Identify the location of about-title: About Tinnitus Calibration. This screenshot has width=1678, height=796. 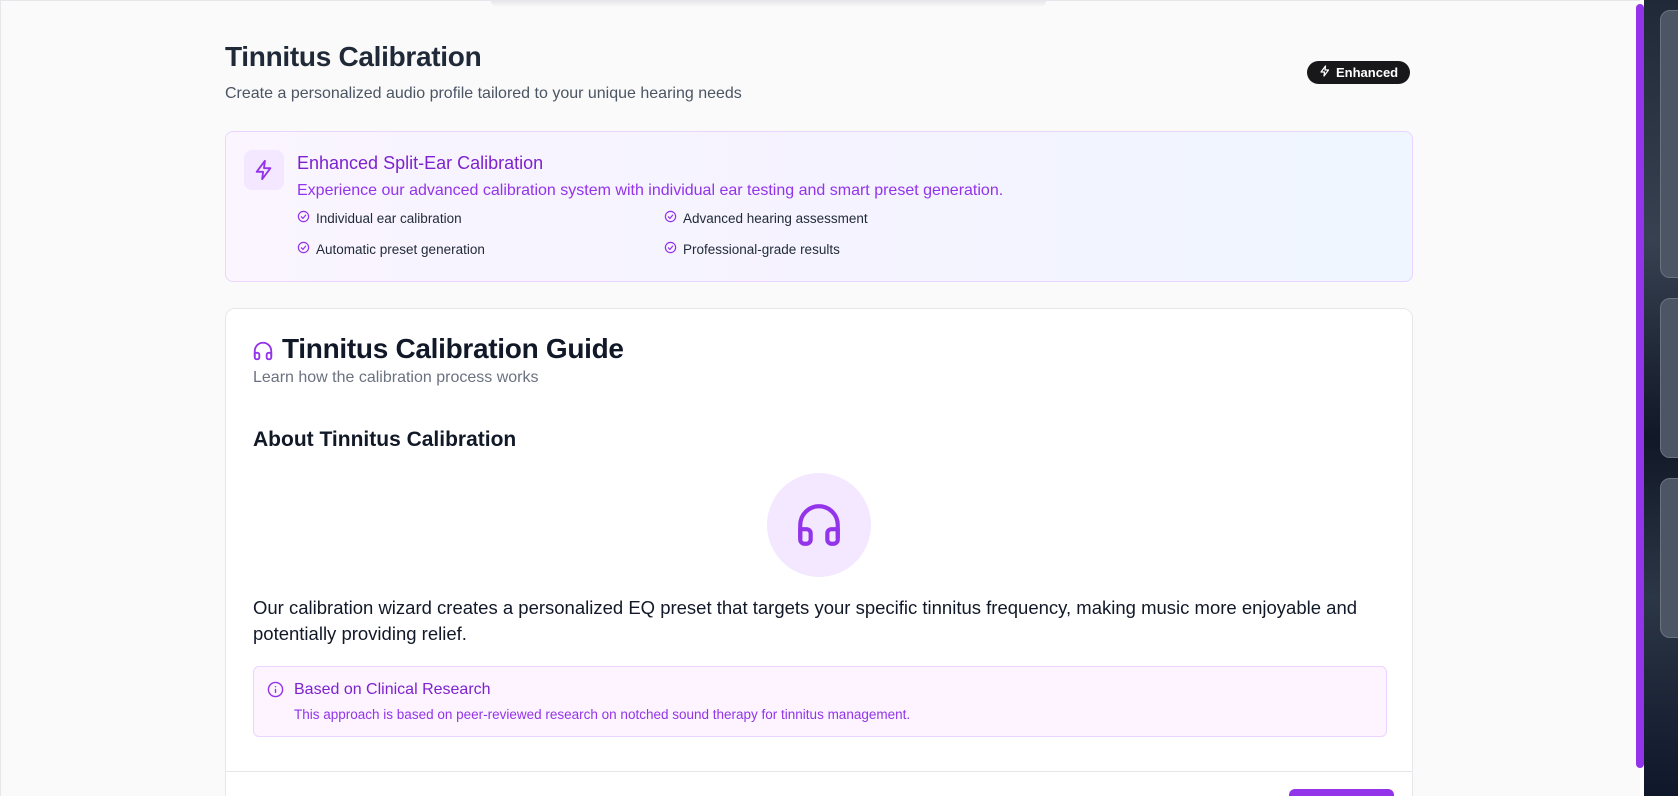
(385, 439).